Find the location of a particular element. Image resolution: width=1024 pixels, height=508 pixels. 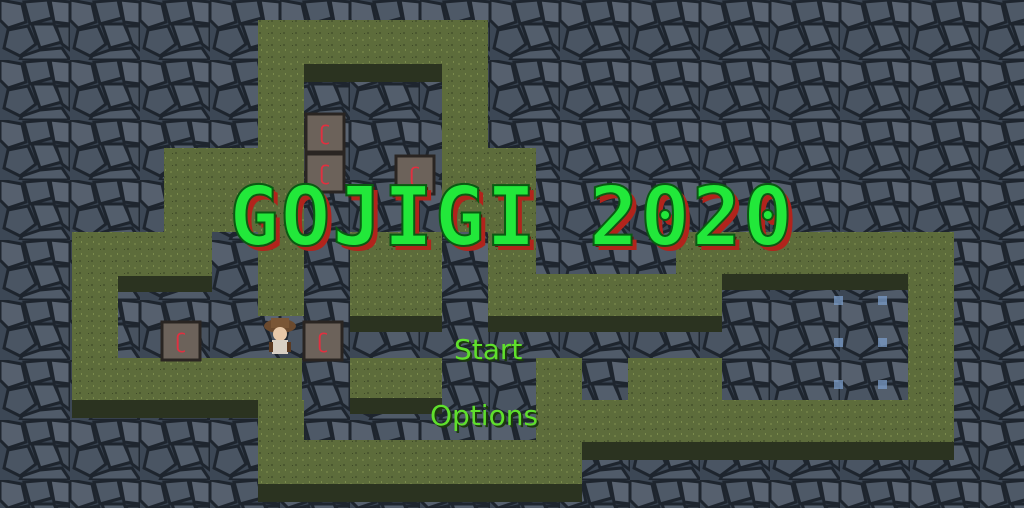

game-title: GOJIGI 2020 is located at coordinates (511, 217).